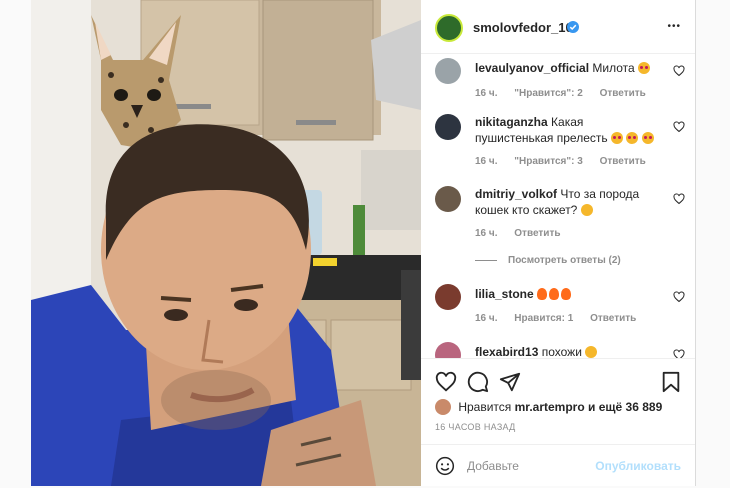 Image resolution: width=730 pixels, height=488 pixels. I want to click on comment-username: dmitriy_volkof, so click(516, 194).